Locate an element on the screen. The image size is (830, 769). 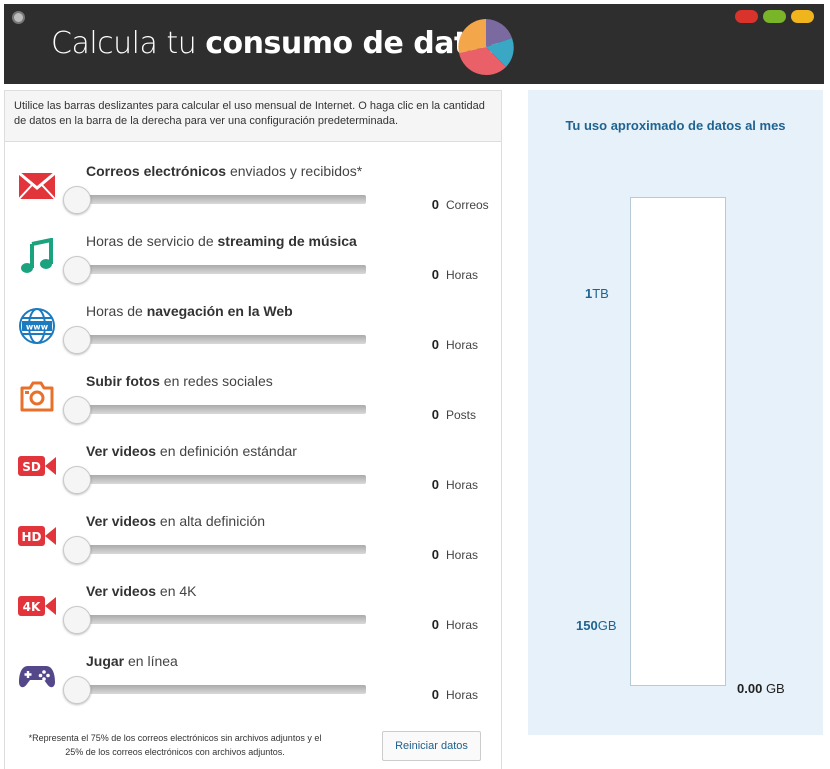
slider-label: Subir fotos en redes sociales is located at coordinates (179, 381).